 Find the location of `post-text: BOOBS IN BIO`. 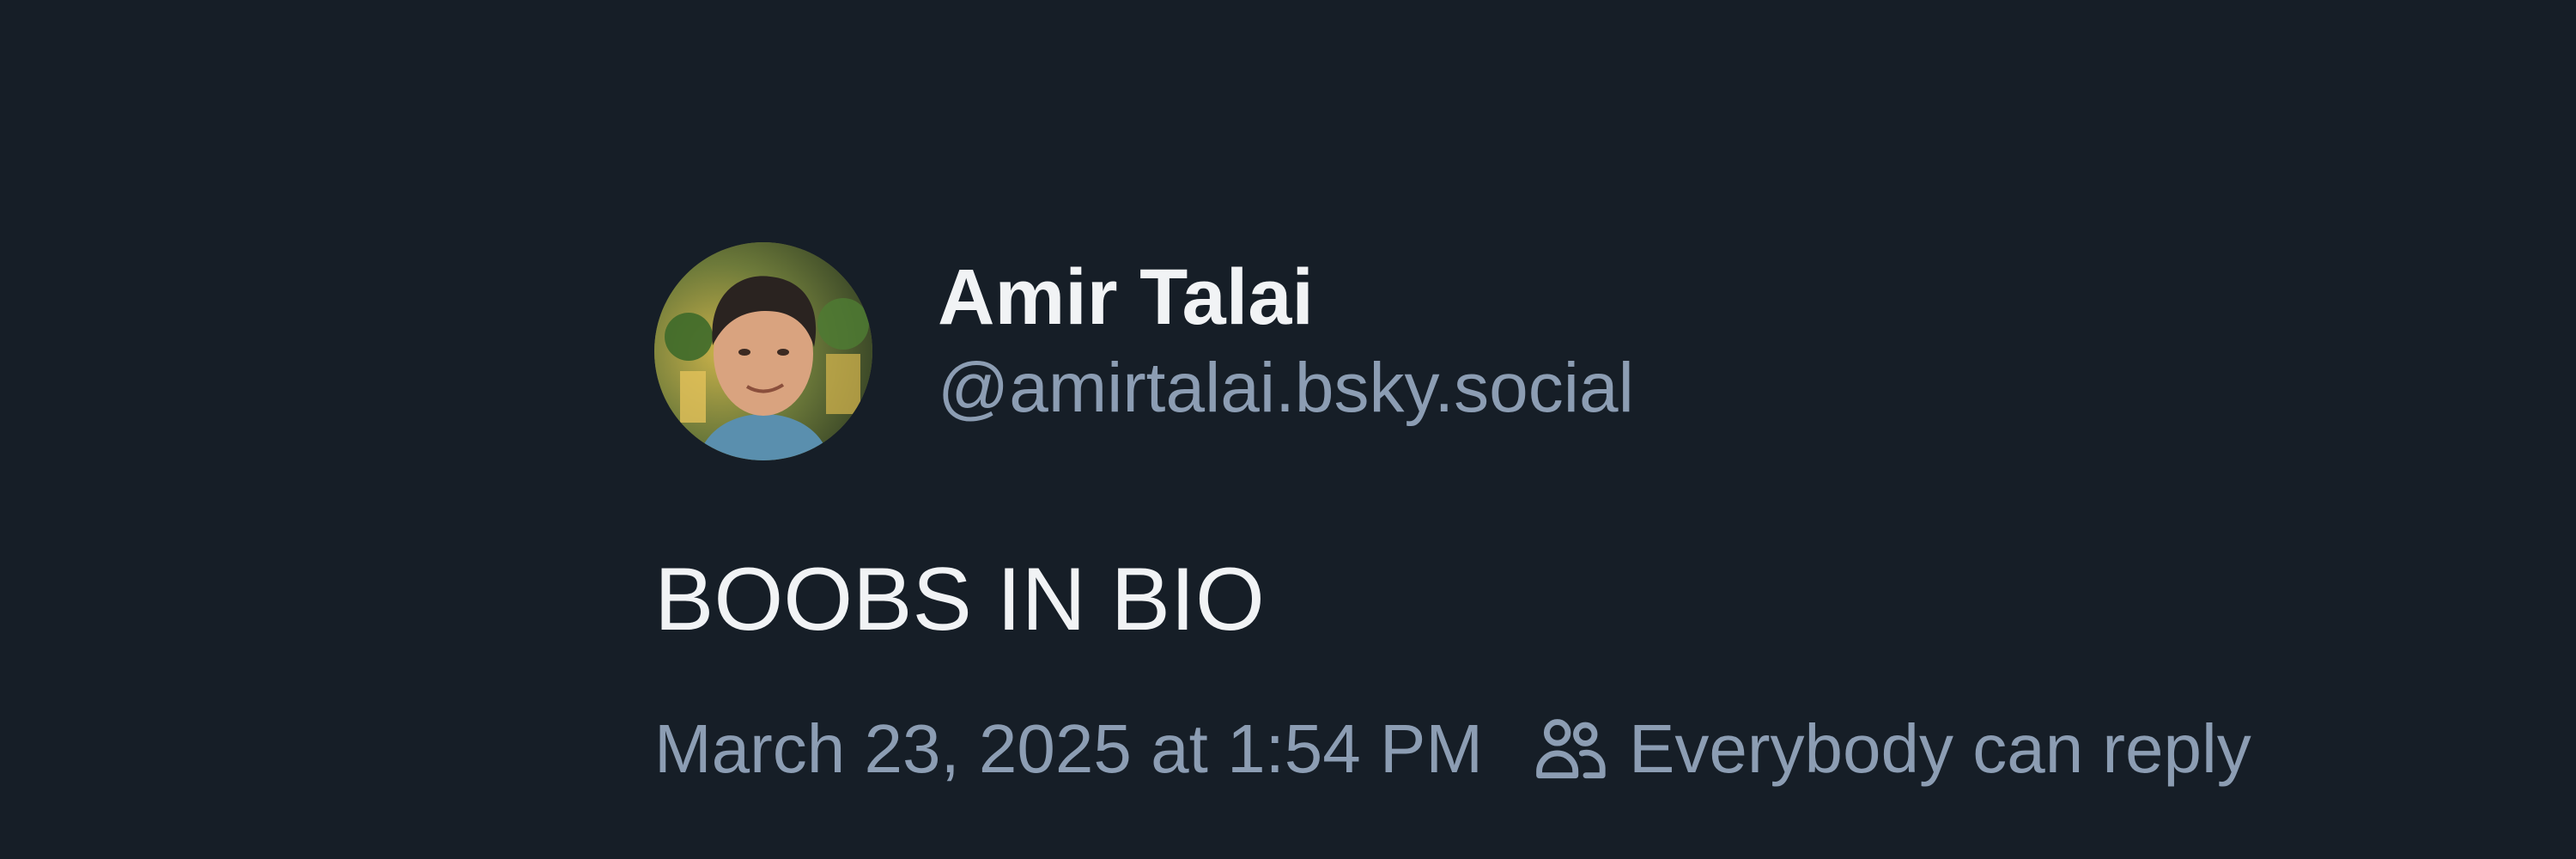

post-text: BOOBS IN BIO is located at coordinates (959, 600).